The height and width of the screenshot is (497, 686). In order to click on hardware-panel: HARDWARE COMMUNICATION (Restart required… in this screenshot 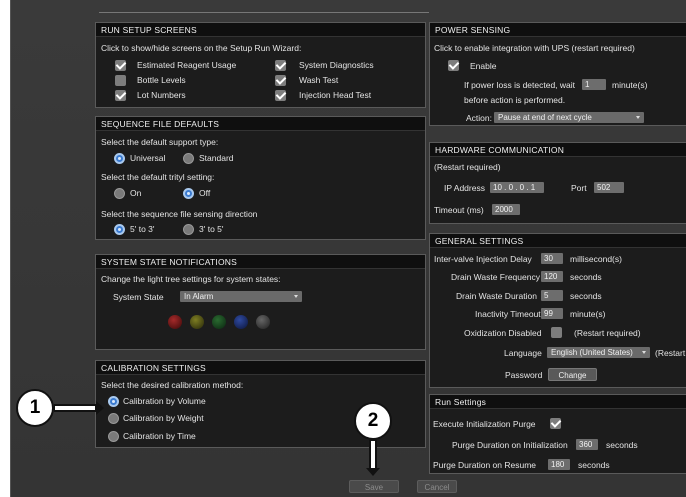, I will do `click(557, 183)`.